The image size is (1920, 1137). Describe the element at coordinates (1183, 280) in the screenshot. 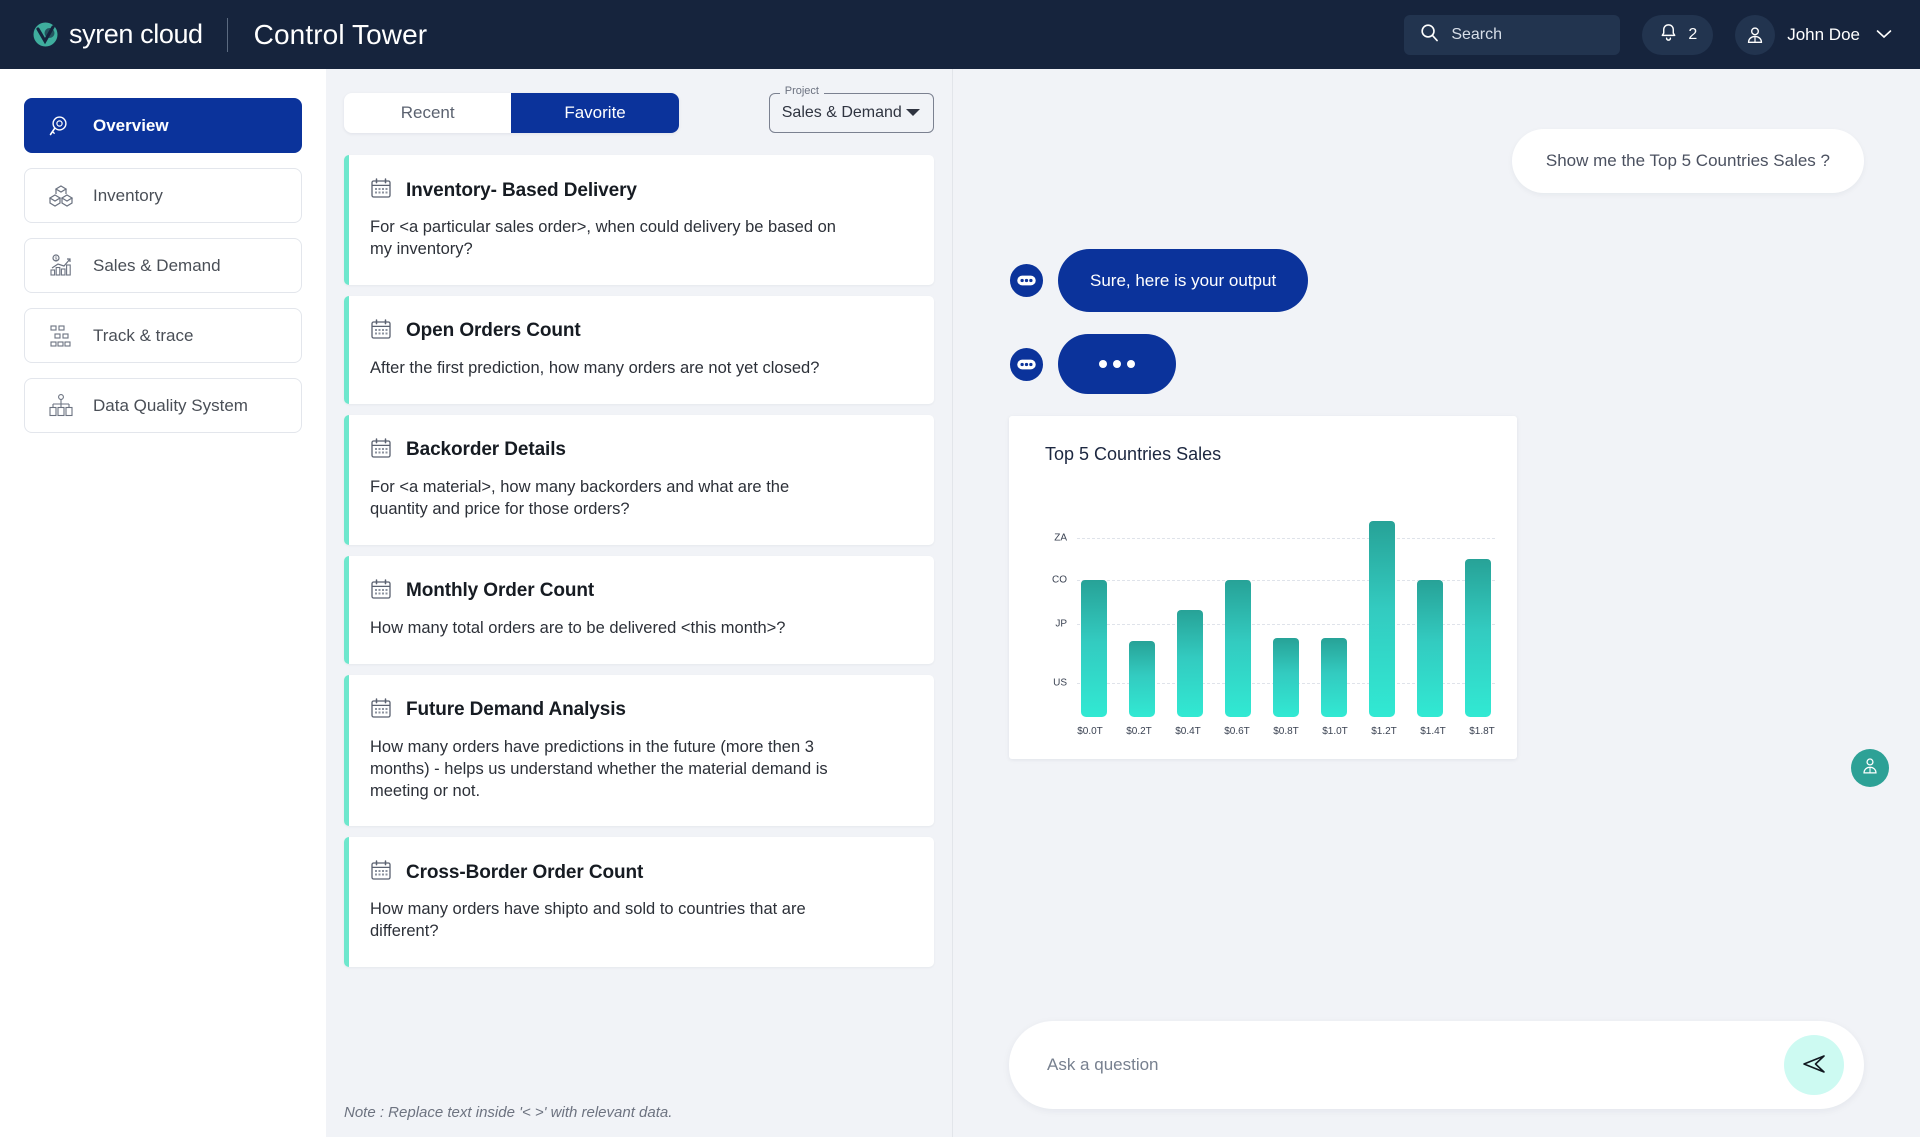

I see `bot-message-bubble: Sure, here is your output` at that location.